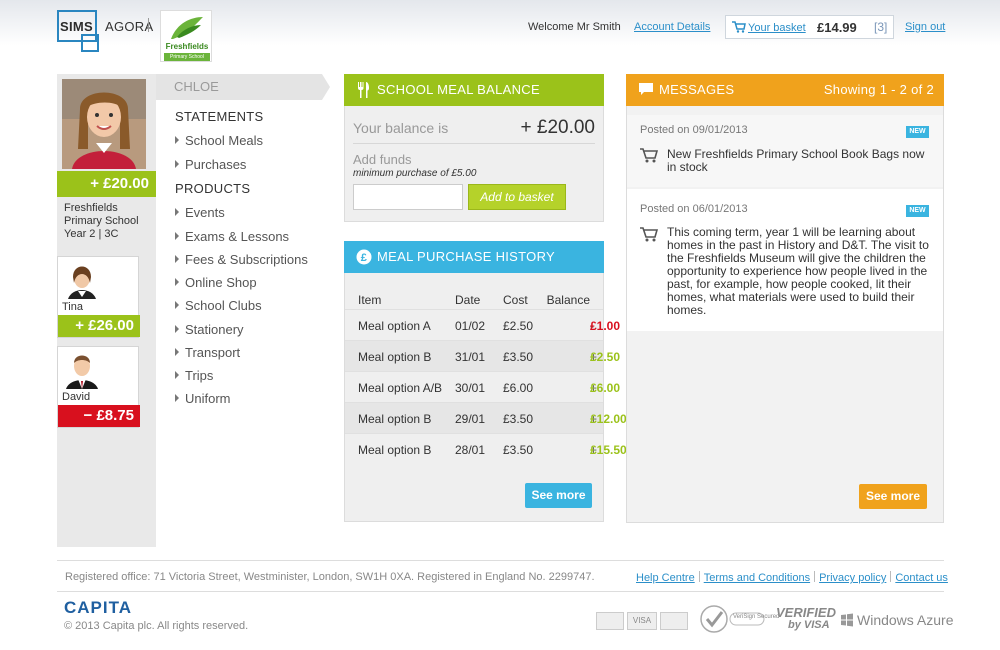 This screenshot has height=650, width=1000. What do you see at coordinates (777, 28) in the screenshot?
I see `basket-link: Your basket` at bounding box center [777, 28].